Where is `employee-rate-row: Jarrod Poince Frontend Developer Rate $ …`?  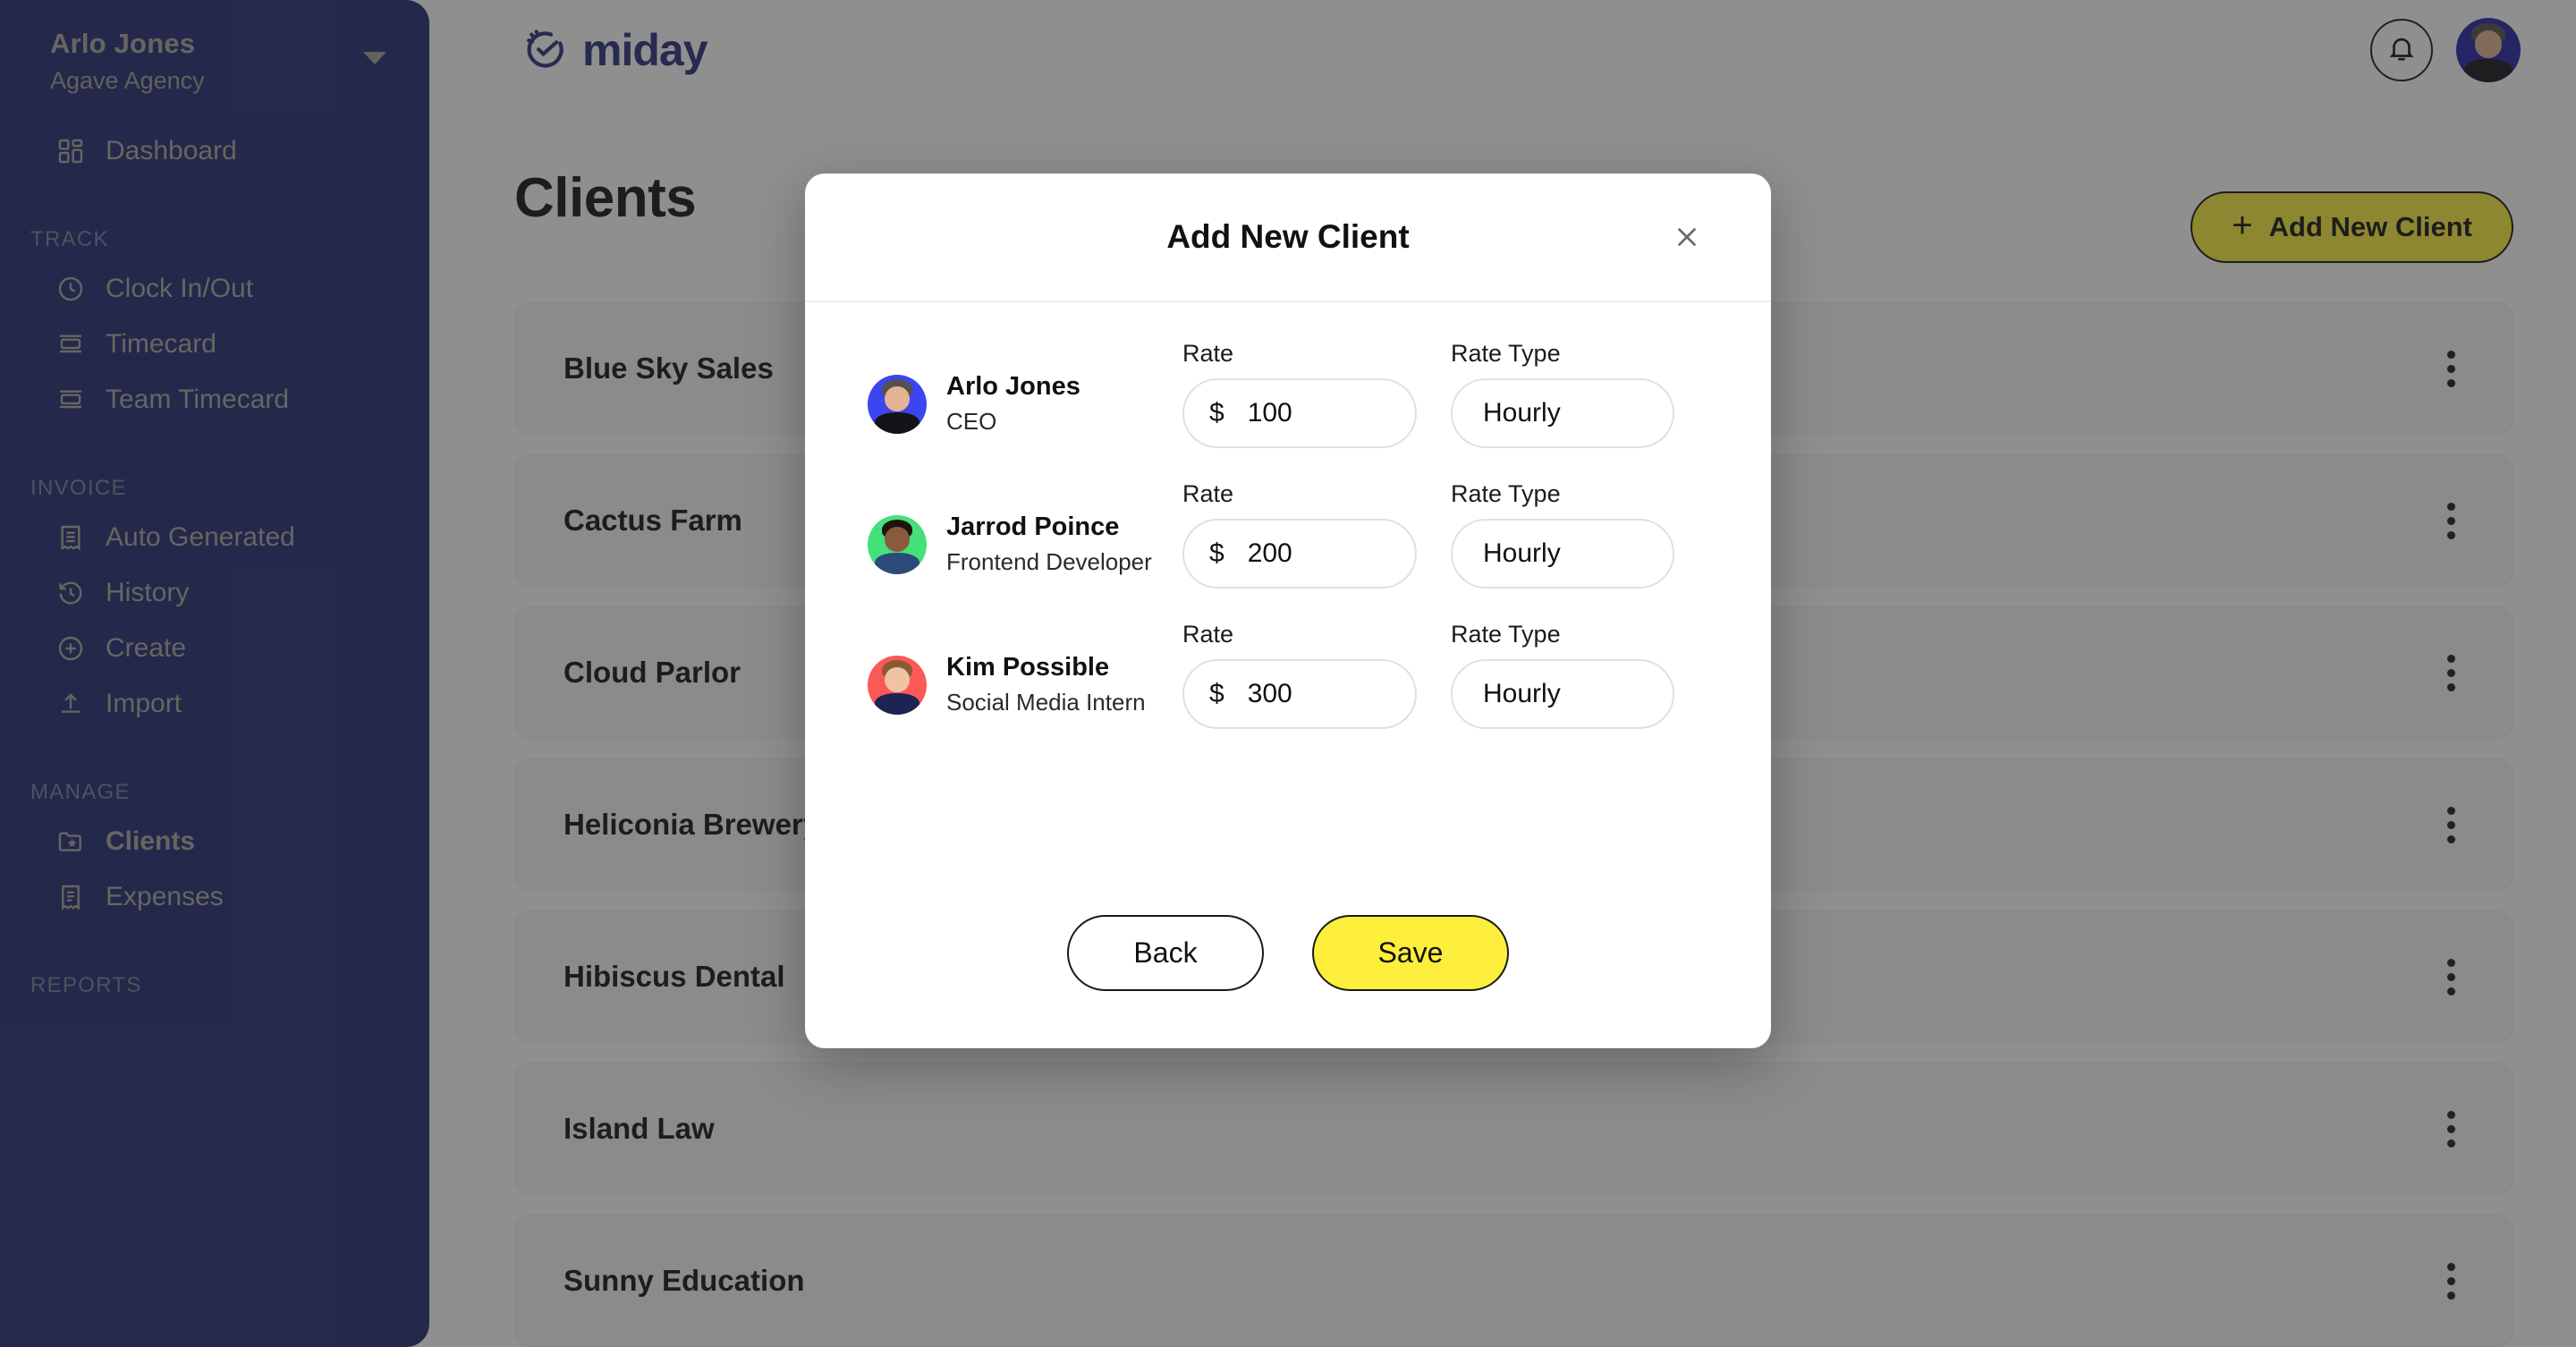 employee-rate-row: Jarrod Poince Frontend Developer Rate $ … is located at coordinates (1288, 534).